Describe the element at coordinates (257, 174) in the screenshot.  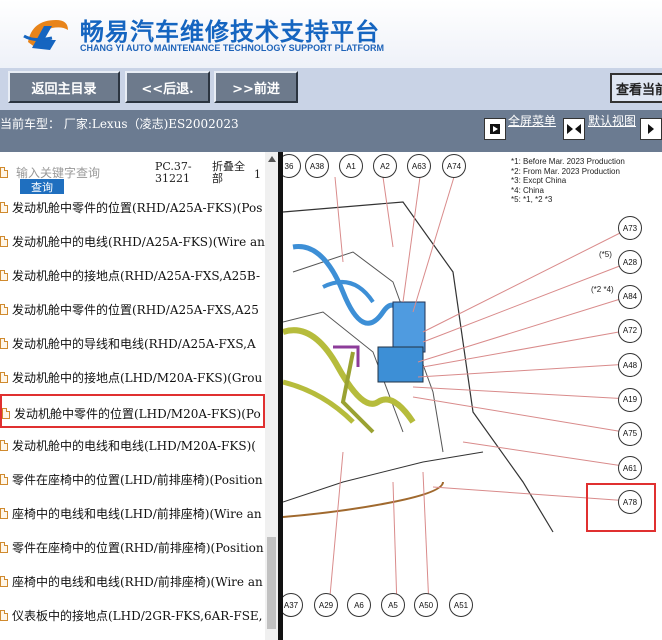
I see `truncated-label: 1` at that location.